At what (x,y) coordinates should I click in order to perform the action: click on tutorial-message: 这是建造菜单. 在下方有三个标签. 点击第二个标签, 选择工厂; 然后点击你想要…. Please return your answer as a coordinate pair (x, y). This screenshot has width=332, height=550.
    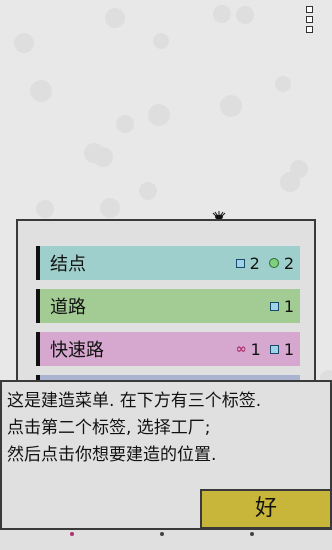
    Looking at the image, I should click on (134, 428).